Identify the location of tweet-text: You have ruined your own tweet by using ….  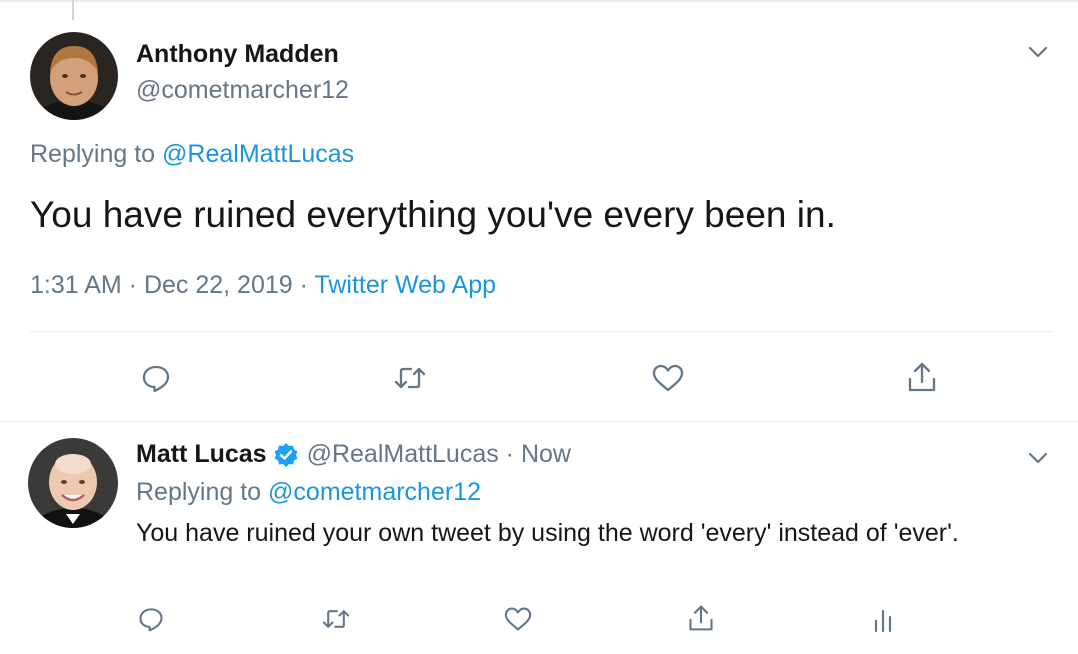
(547, 533).